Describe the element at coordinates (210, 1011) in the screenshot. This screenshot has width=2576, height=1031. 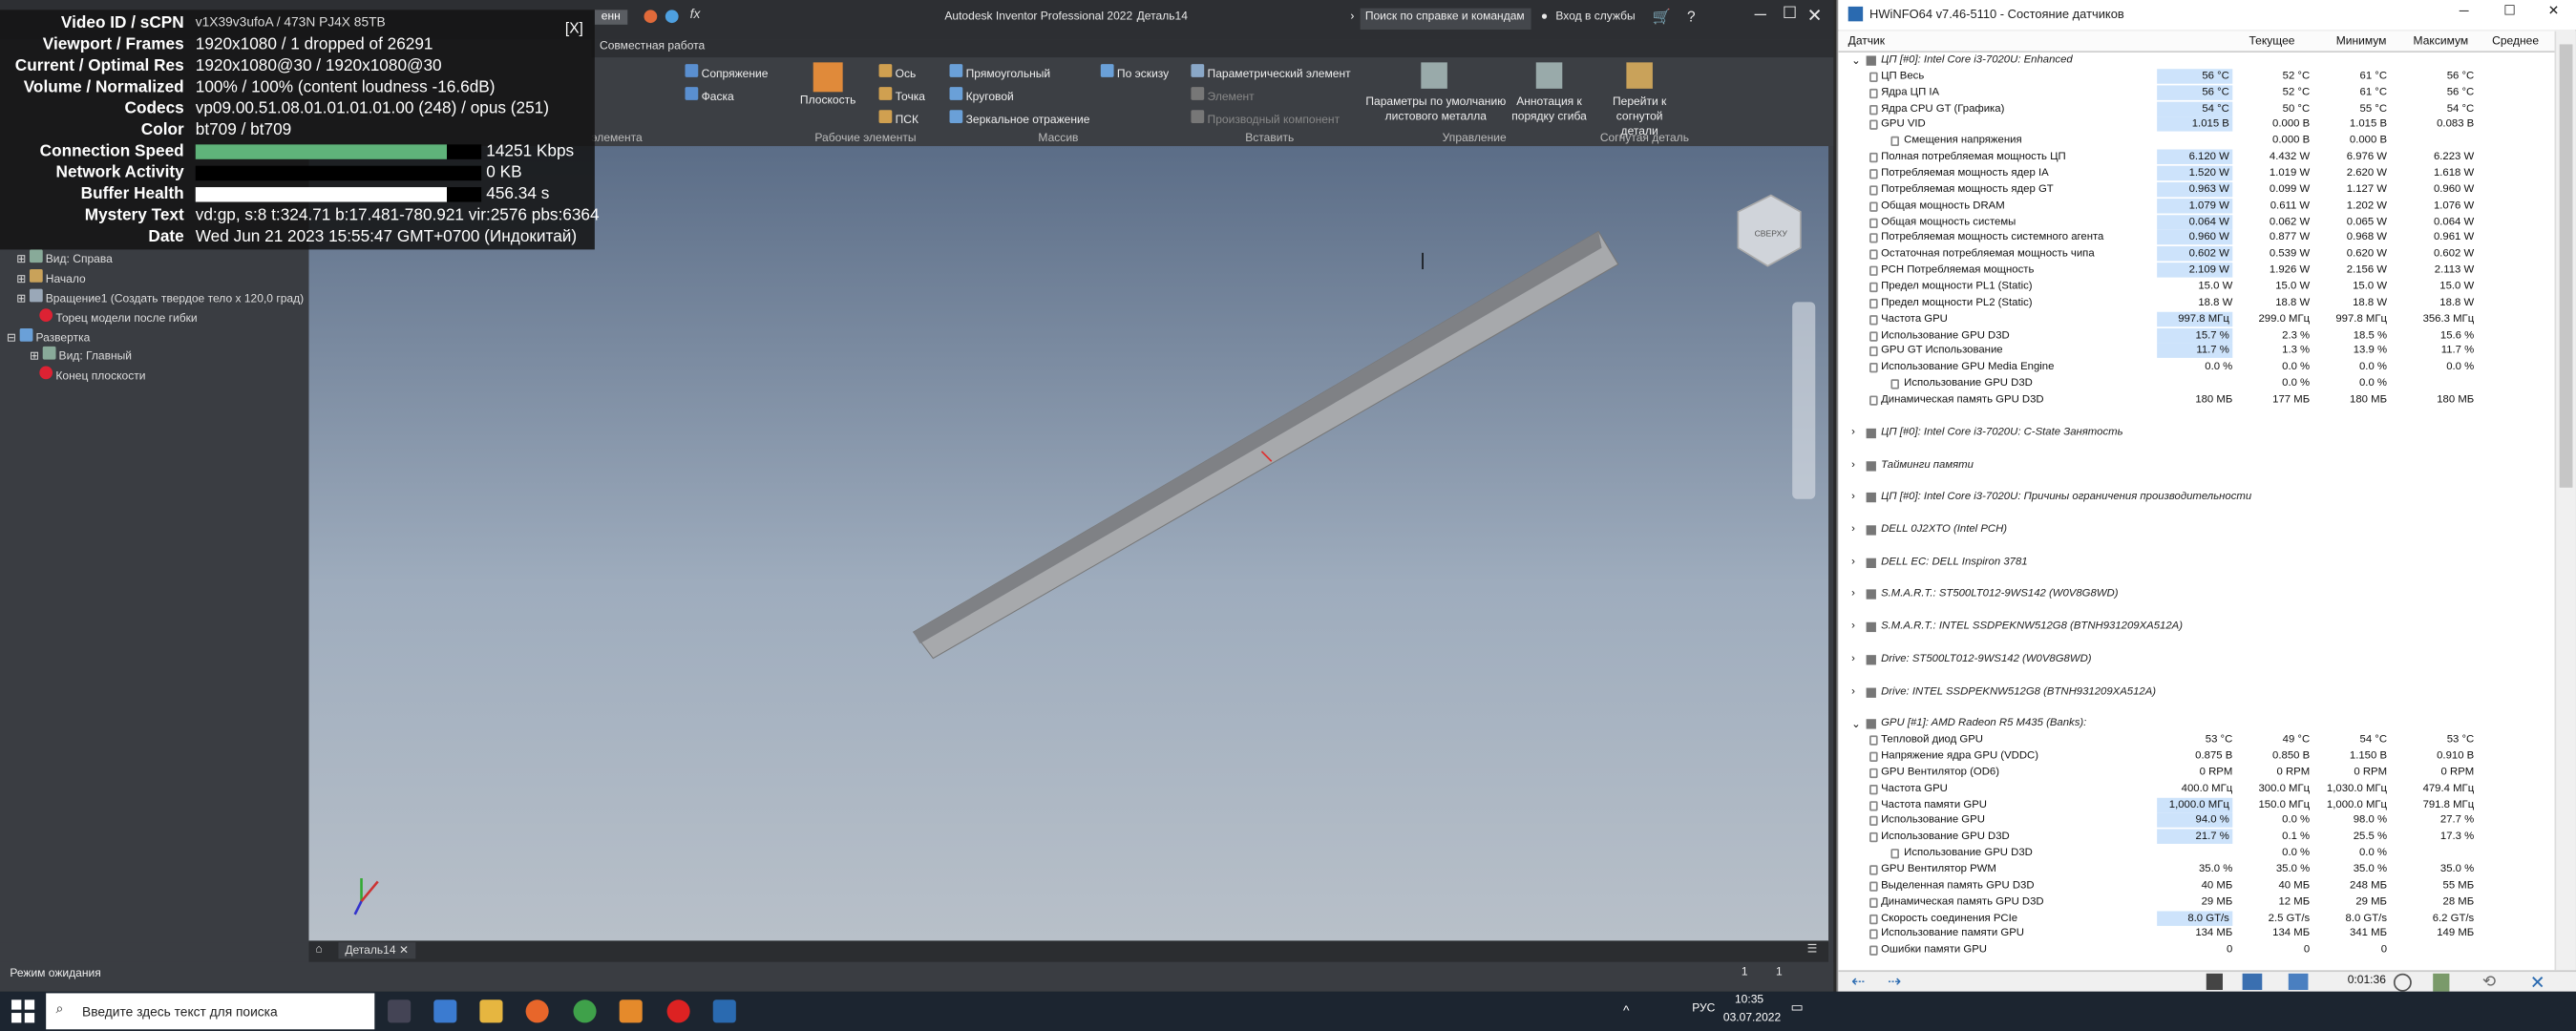
I see `taskbar-search: ⌕ Введите здесь текст для поиска` at that location.